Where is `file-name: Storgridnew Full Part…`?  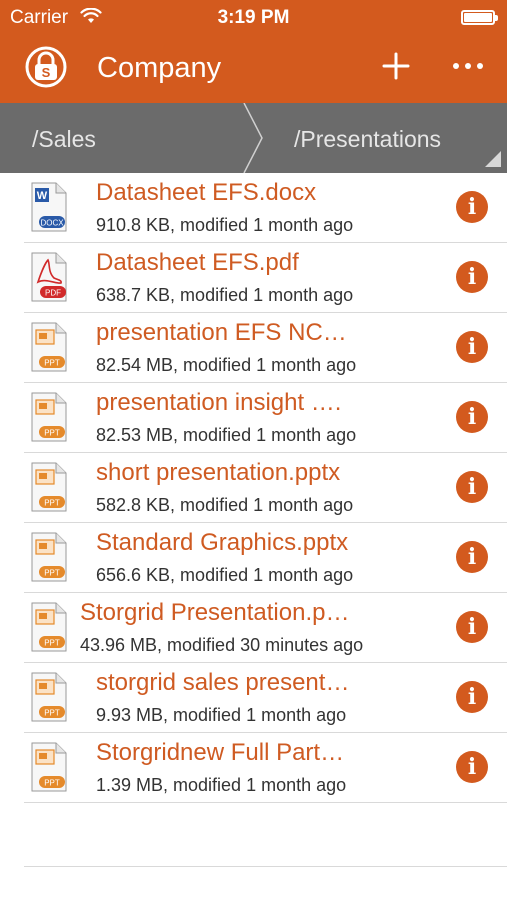
file-name: Storgridnew Full Part… is located at coordinates (220, 752).